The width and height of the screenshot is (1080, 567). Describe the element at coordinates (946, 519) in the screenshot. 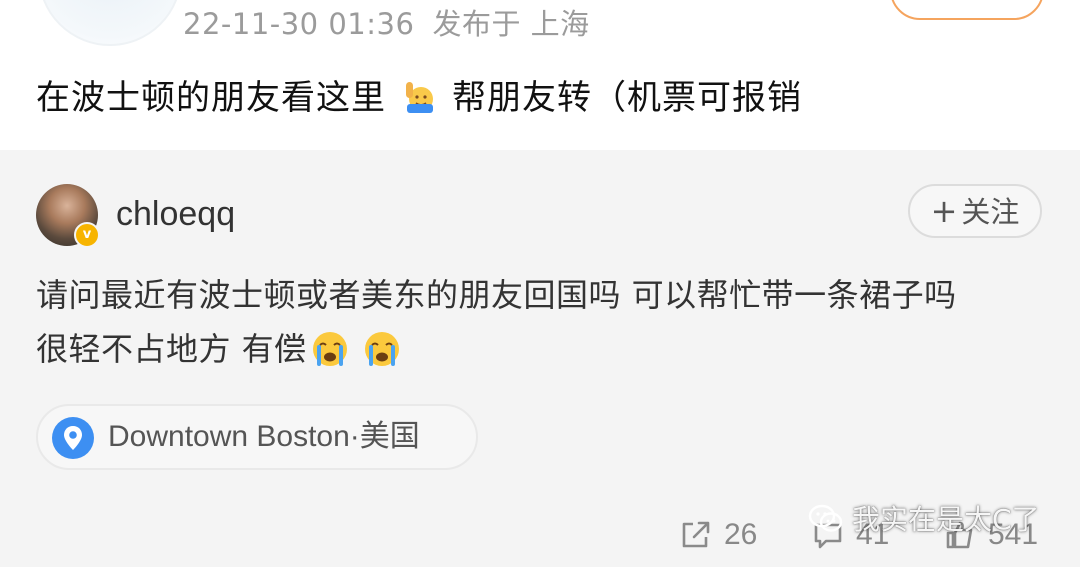

I see `watermark-text: 我实在是太C了` at that location.